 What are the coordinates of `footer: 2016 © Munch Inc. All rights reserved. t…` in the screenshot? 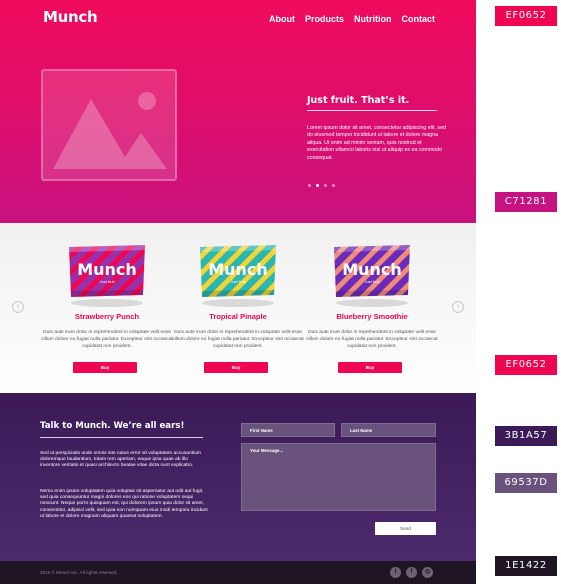 It's located at (238, 572).